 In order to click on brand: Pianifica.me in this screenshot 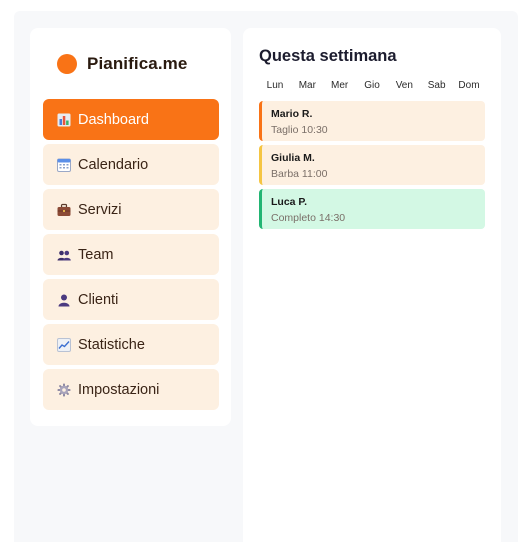, I will do `click(122, 64)`.